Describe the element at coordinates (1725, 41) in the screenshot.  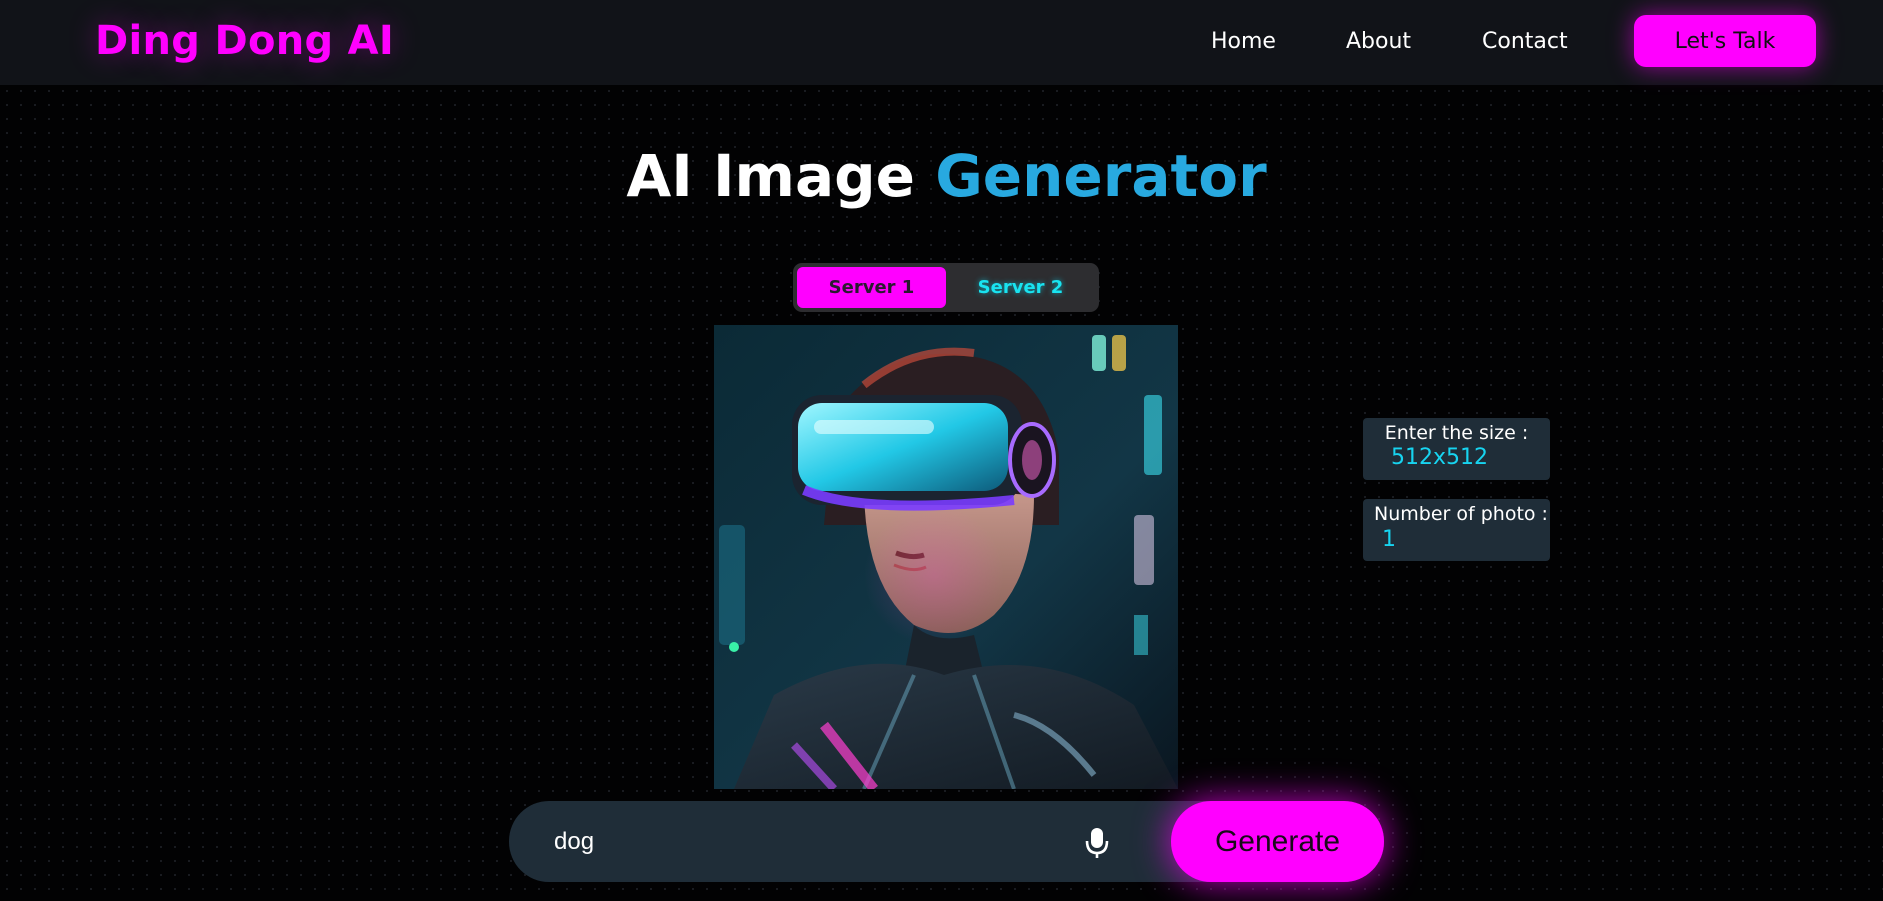
I see `lets-talk-button: Let's Talk` at that location.